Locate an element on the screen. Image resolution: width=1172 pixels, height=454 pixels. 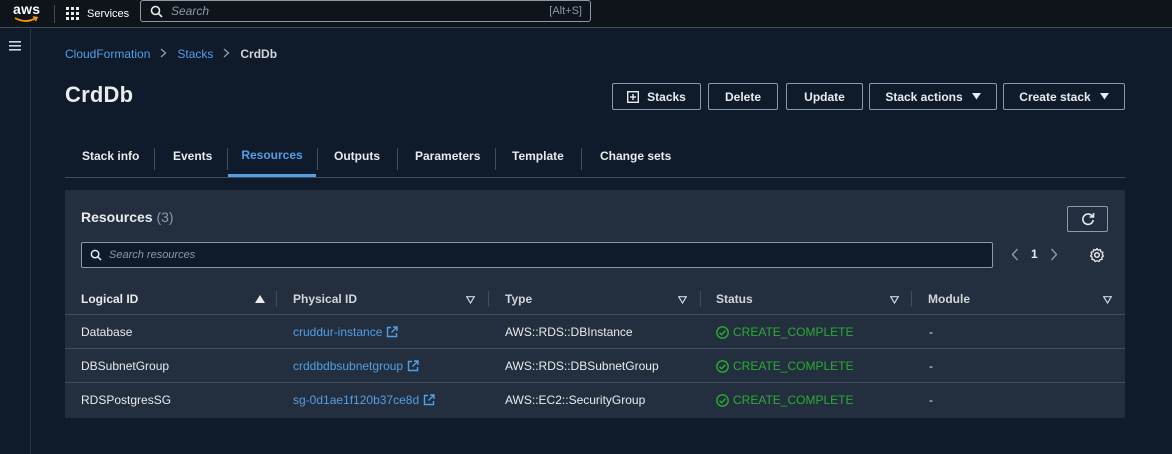
logical-id-cell: DBSubnetGroup is located at coordinates (125, 366).